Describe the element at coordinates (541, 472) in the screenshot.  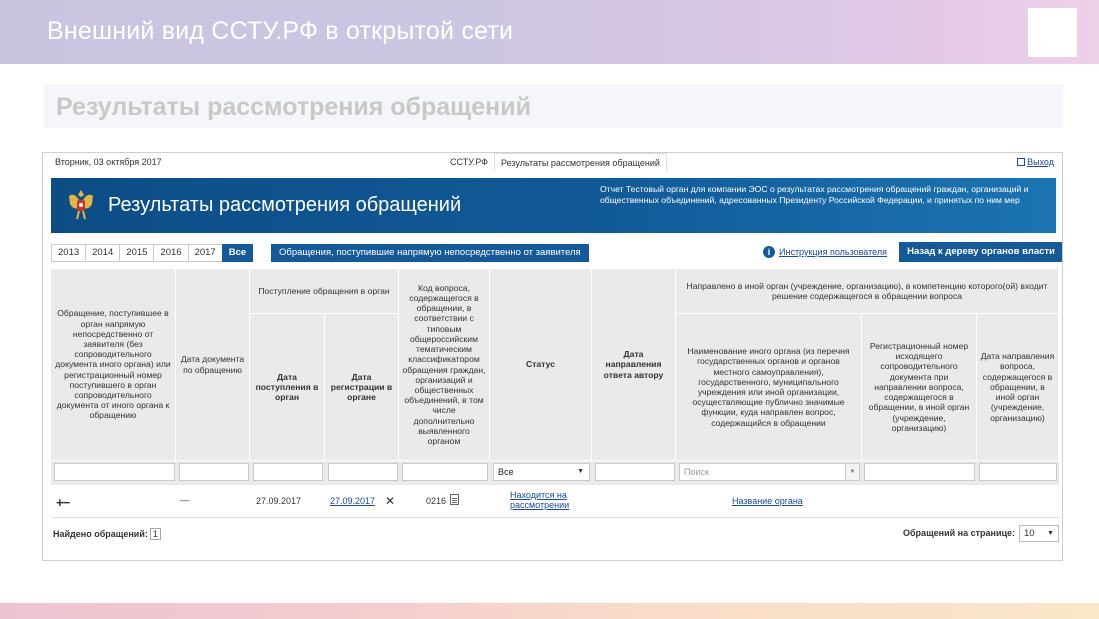
I see `filter-status-select: Все` at that location.